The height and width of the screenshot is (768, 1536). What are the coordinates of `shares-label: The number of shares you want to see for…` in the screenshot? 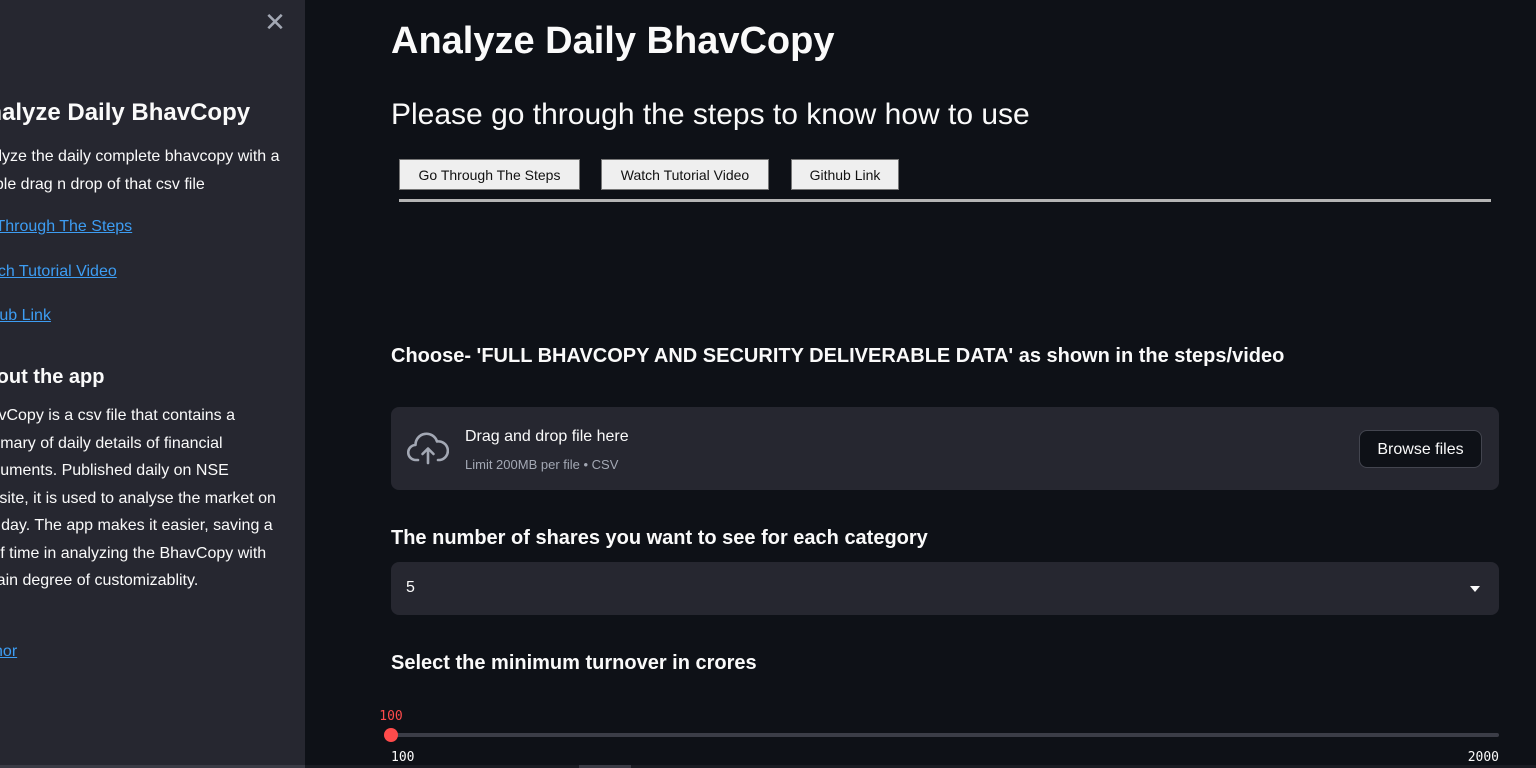 It's located at (659, 538).